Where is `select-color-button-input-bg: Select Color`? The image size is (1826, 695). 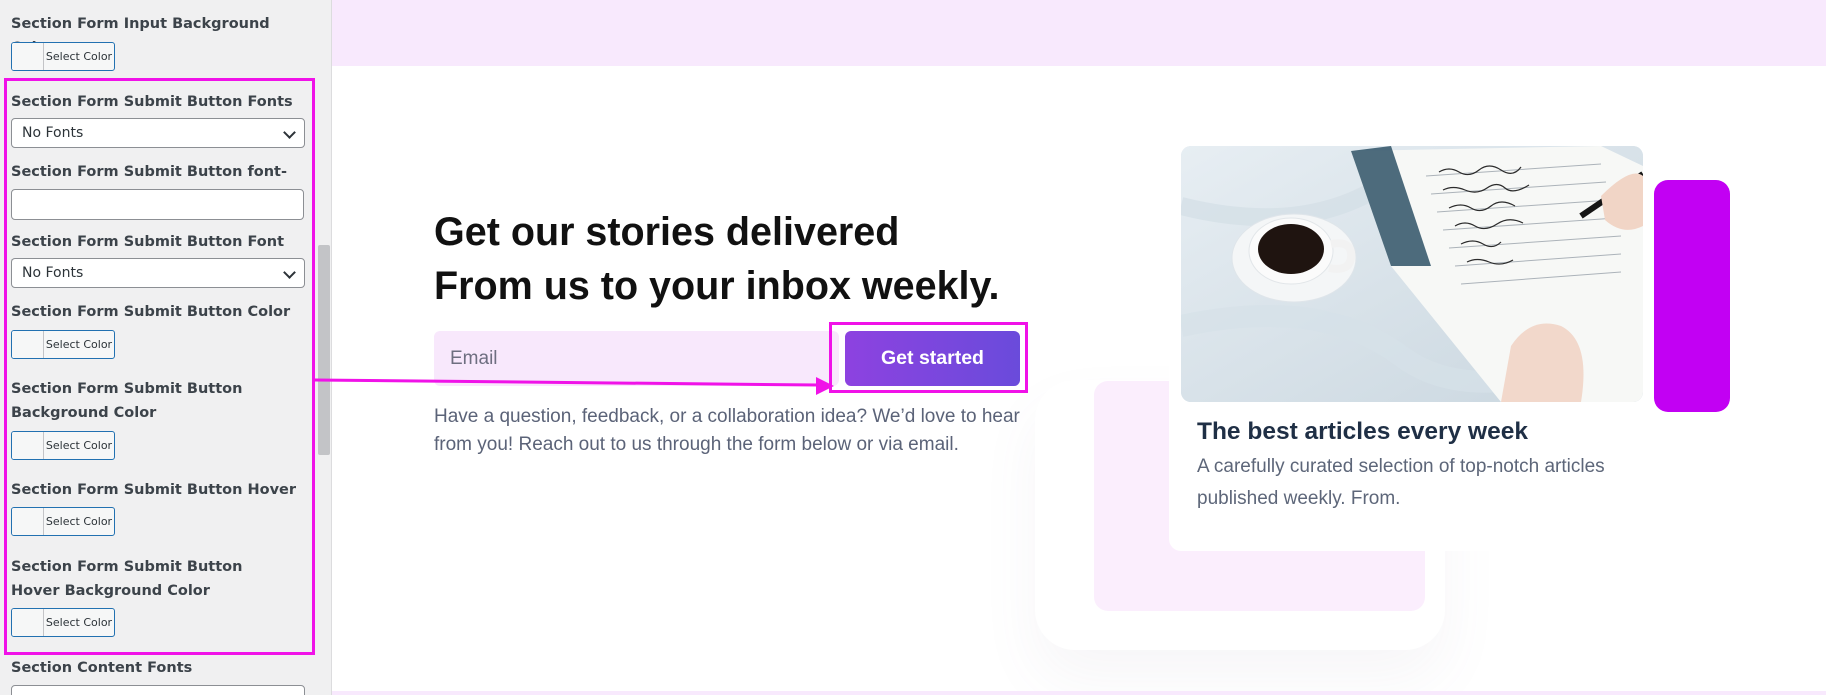 select-color-button-input-bg: Select Color is located at coordinates (63, 56).